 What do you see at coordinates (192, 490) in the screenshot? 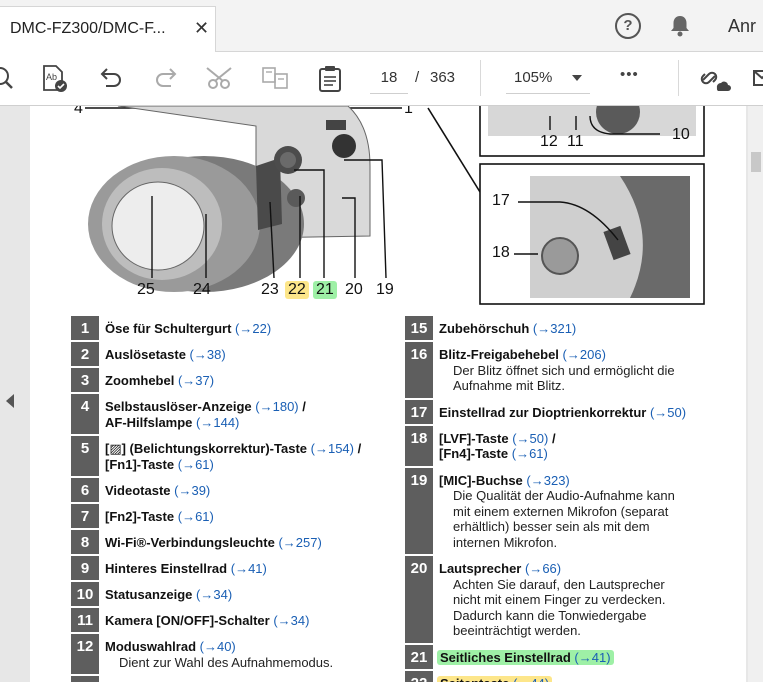
I see `page-reference-link: (→39)` at bounding box center [192, 490].